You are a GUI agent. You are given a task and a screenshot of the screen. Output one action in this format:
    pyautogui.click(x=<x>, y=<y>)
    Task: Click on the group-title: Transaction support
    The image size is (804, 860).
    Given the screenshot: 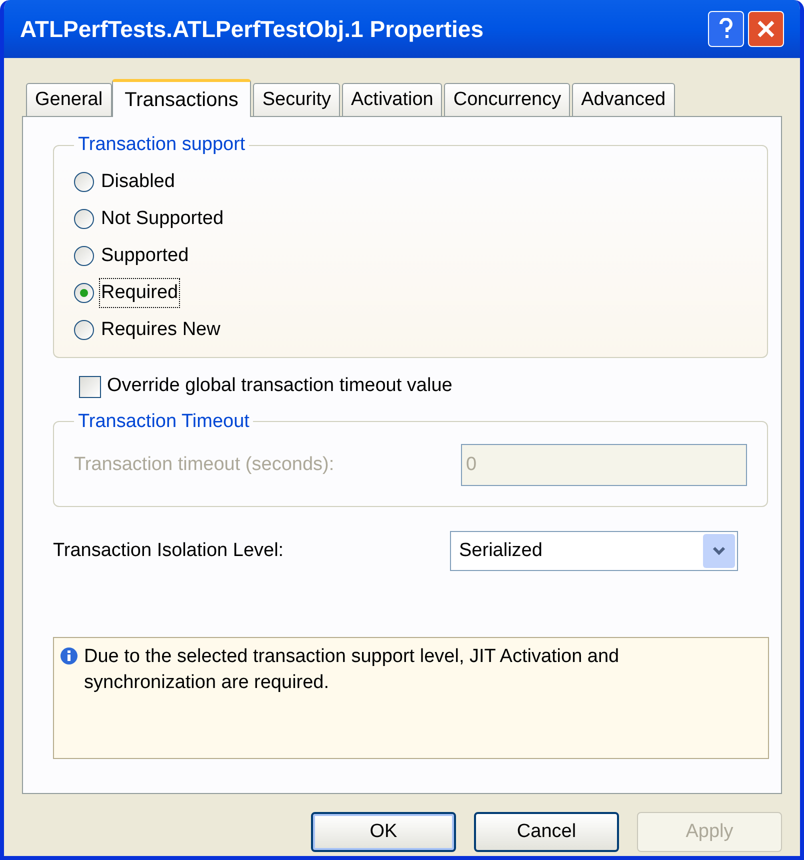 What is the action you would take?
    pyautogui.click(x=161, y=145)
    